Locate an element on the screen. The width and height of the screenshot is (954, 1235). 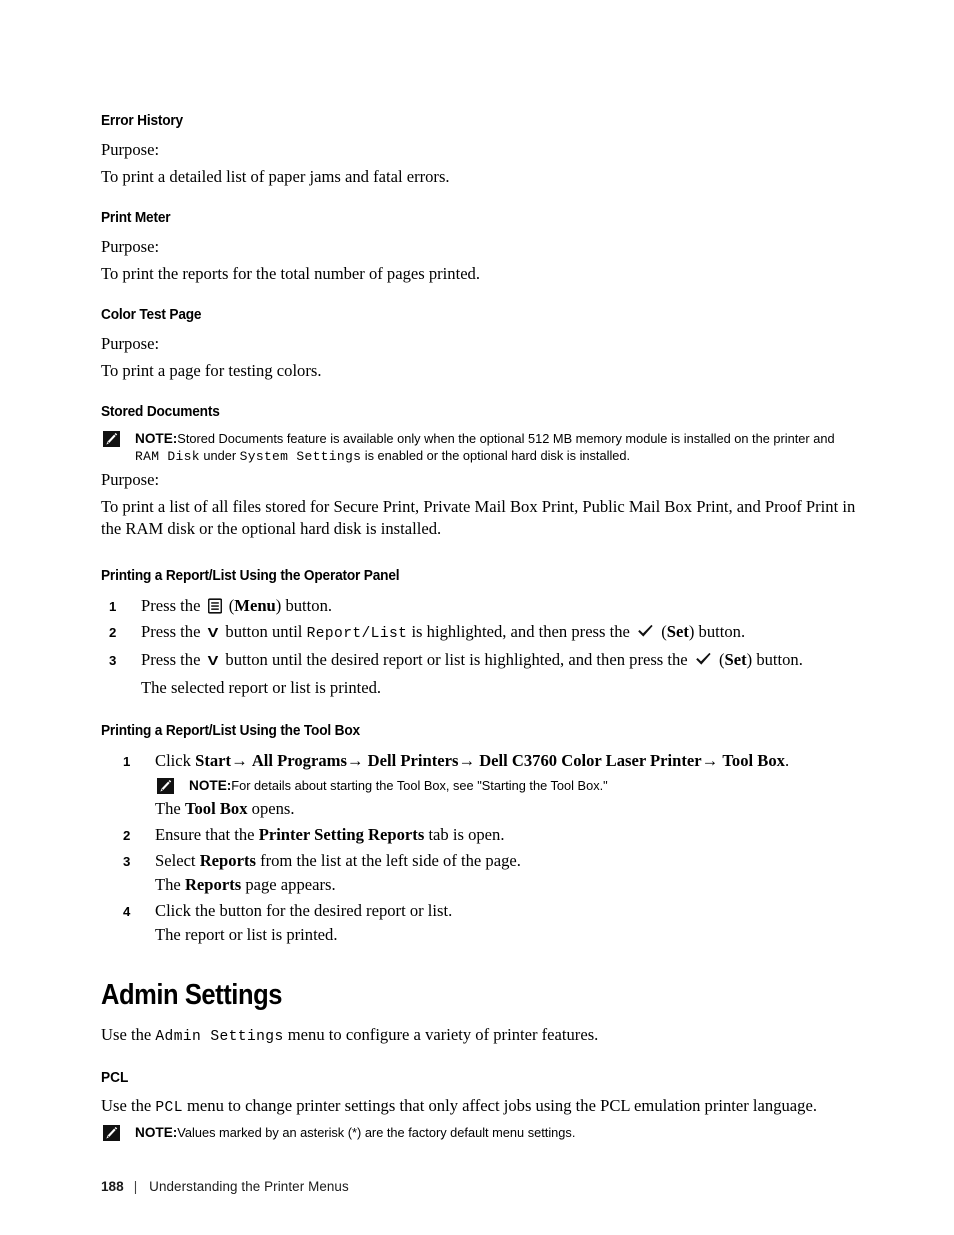
step-text-pre: Ensure that the is located at coordinates (207, 834).